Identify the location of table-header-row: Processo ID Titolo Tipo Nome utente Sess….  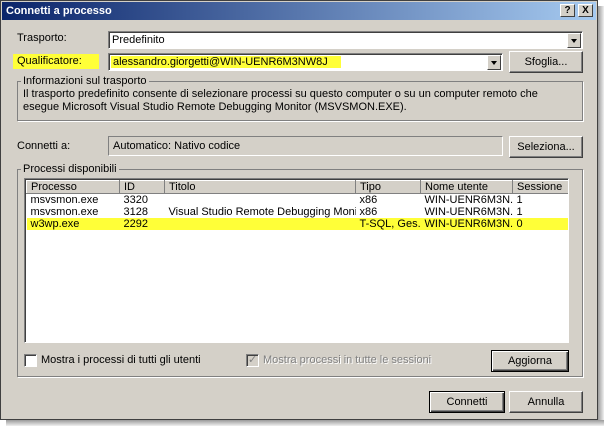
(297, 187).